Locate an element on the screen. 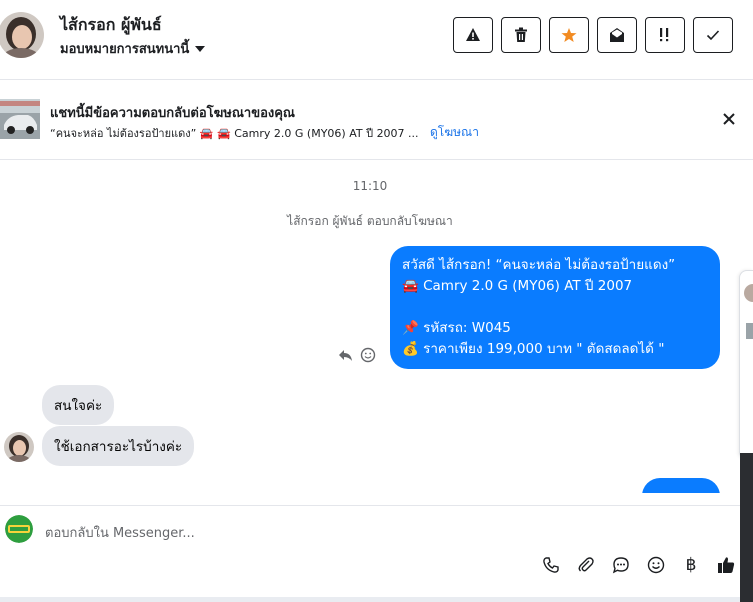  star-button is located at coordinates (569, 35).